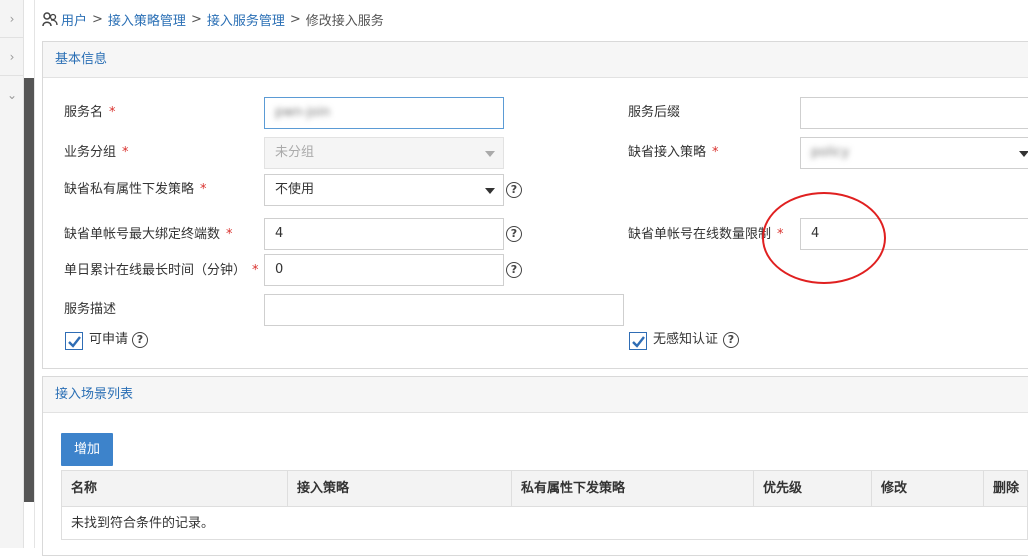  I want to click on column-header-private-attr: 私有属性下发策略, so click(633, 489).